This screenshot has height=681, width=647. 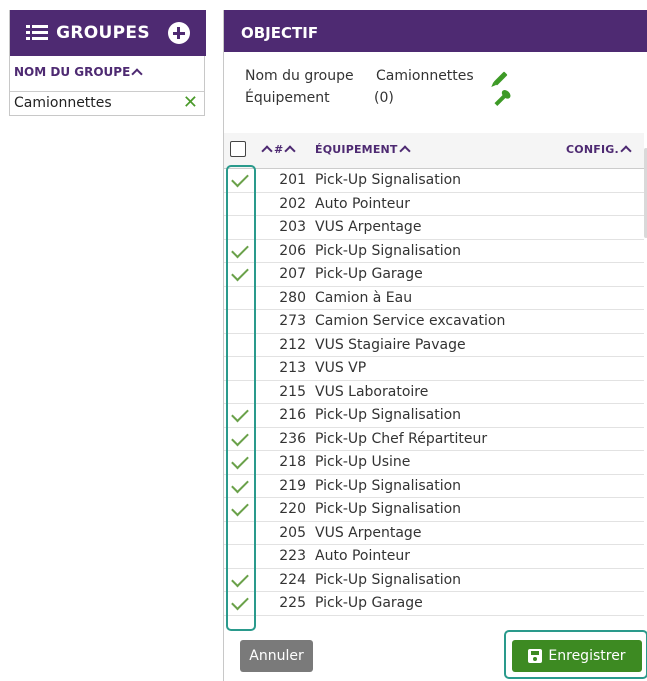 What do you see at coordinates (190, 102) in the screenshot?
I see `remove-group-icon: ✕` at bounding box center [190, 102].